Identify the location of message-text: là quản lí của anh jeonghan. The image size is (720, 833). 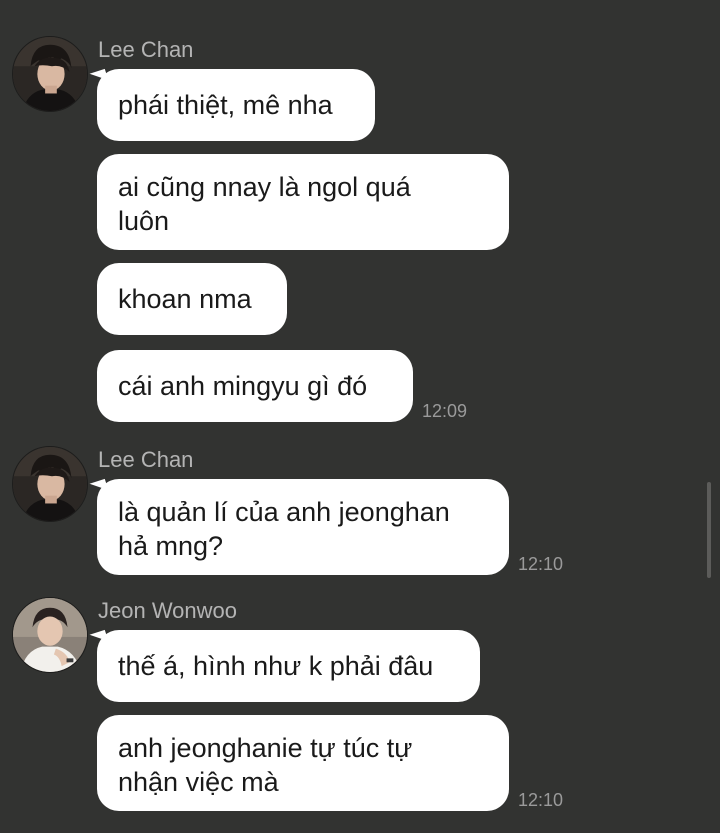
(284, 512).